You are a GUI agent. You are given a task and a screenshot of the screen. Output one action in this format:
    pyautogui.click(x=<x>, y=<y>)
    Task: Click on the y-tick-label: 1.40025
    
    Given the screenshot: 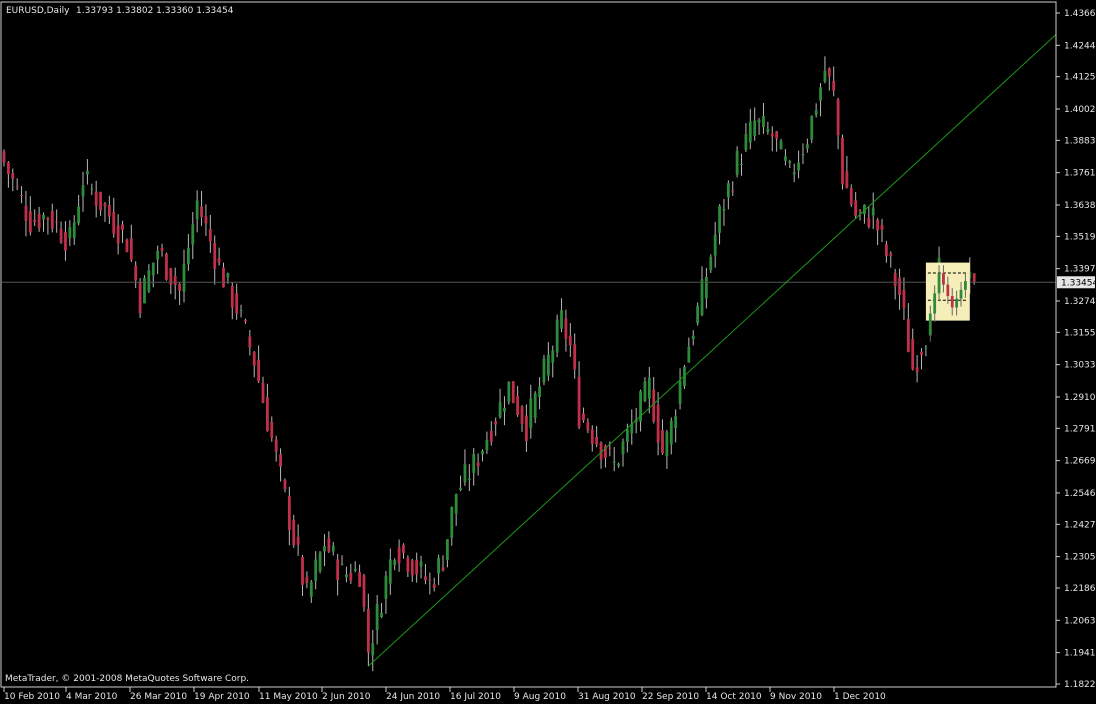 What is the action you would take?
    pyautogui.click(x=1080, y=110)
    